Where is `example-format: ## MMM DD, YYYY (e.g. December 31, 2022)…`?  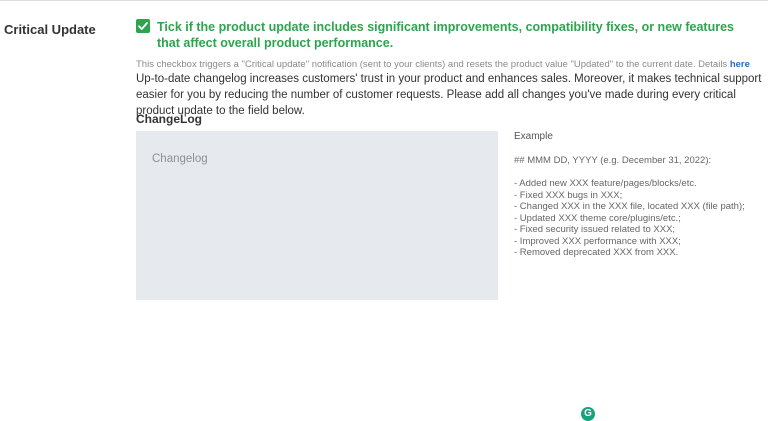 example-format: ## MMM DD, YYYY (e.g. December 31, 2022)… is located at coordinates (613, 160).